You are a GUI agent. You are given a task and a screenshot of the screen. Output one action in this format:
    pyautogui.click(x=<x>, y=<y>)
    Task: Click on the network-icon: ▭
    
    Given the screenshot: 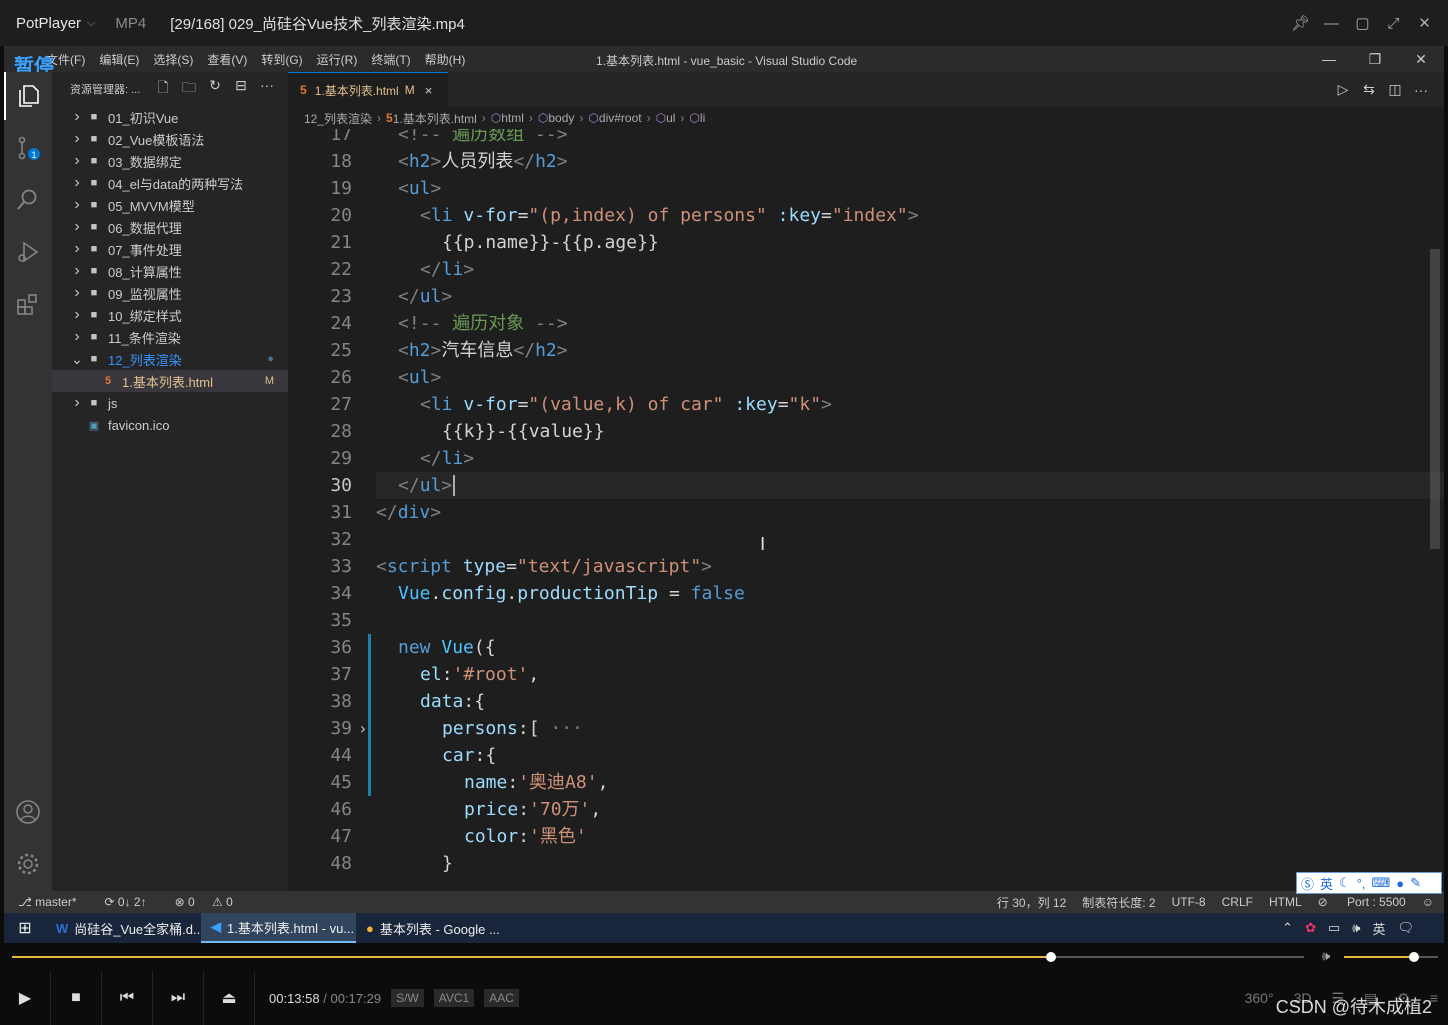 What is the action you would take?
    pyautogui.click(x=1334, y=928)
    